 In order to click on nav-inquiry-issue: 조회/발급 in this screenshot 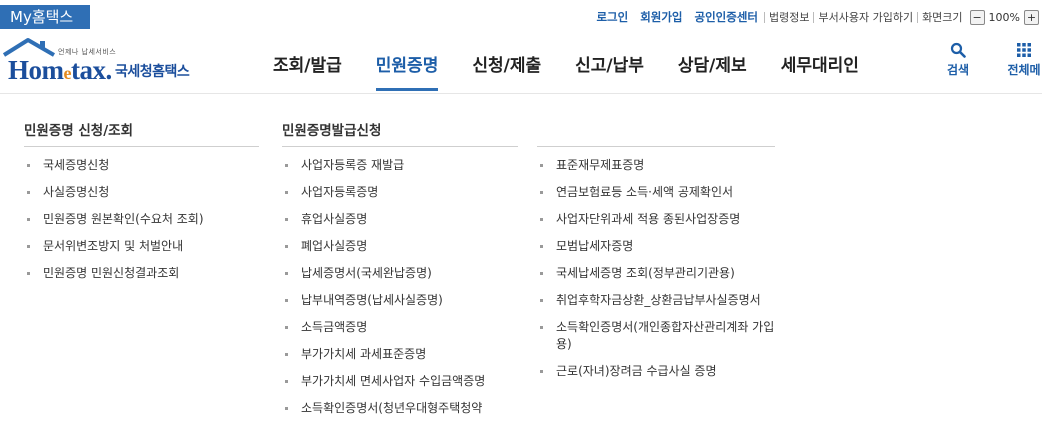, I will do `click(307, 63)`.